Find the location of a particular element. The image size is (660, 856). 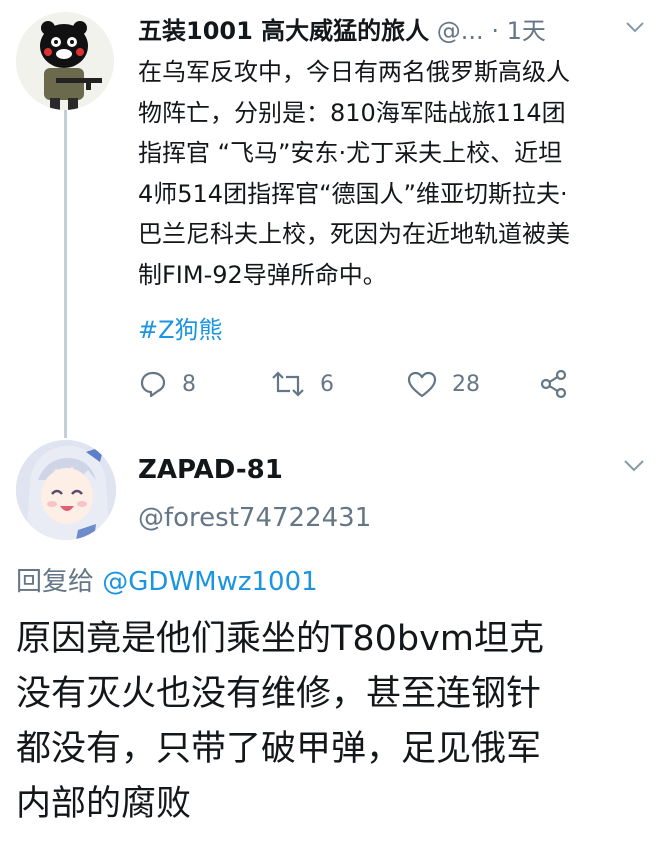

anime-girl-avatar-icon is located at coordinates (66, 490).